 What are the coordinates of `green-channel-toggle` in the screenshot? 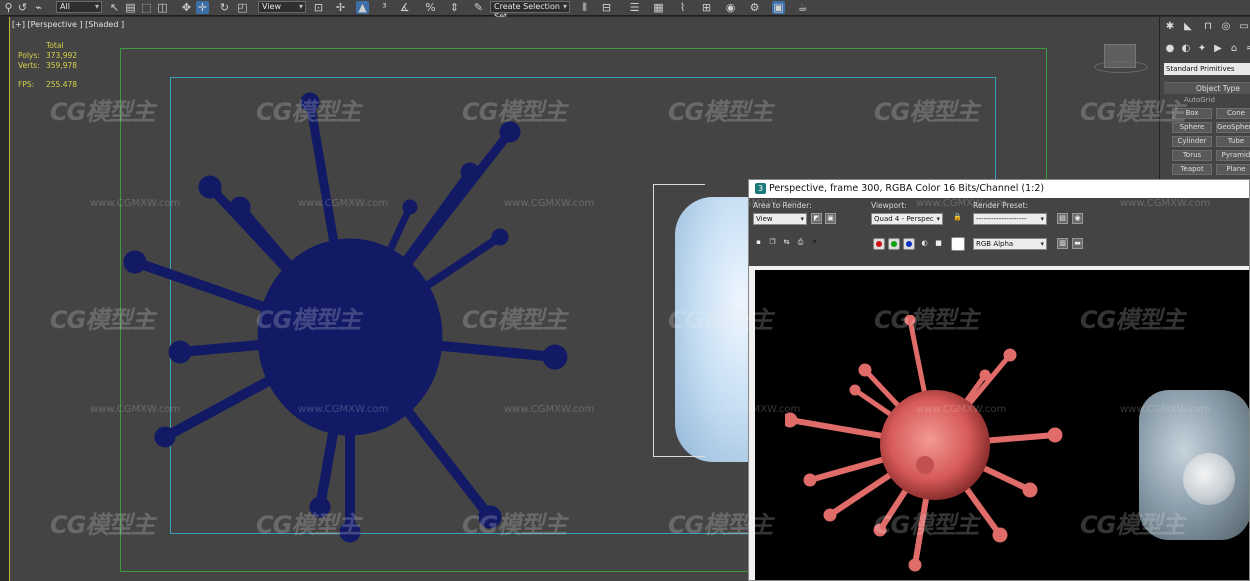 It's located at (894, 244).